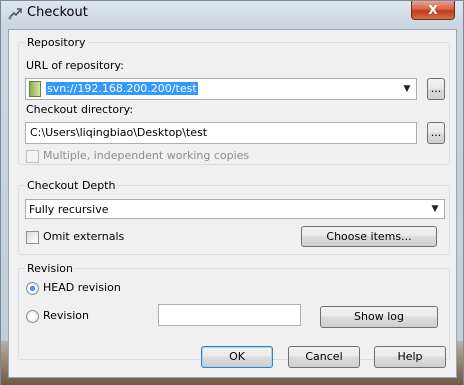 The image size is (464, 385). I want to click on head-revision-radio, so click(32, 288).